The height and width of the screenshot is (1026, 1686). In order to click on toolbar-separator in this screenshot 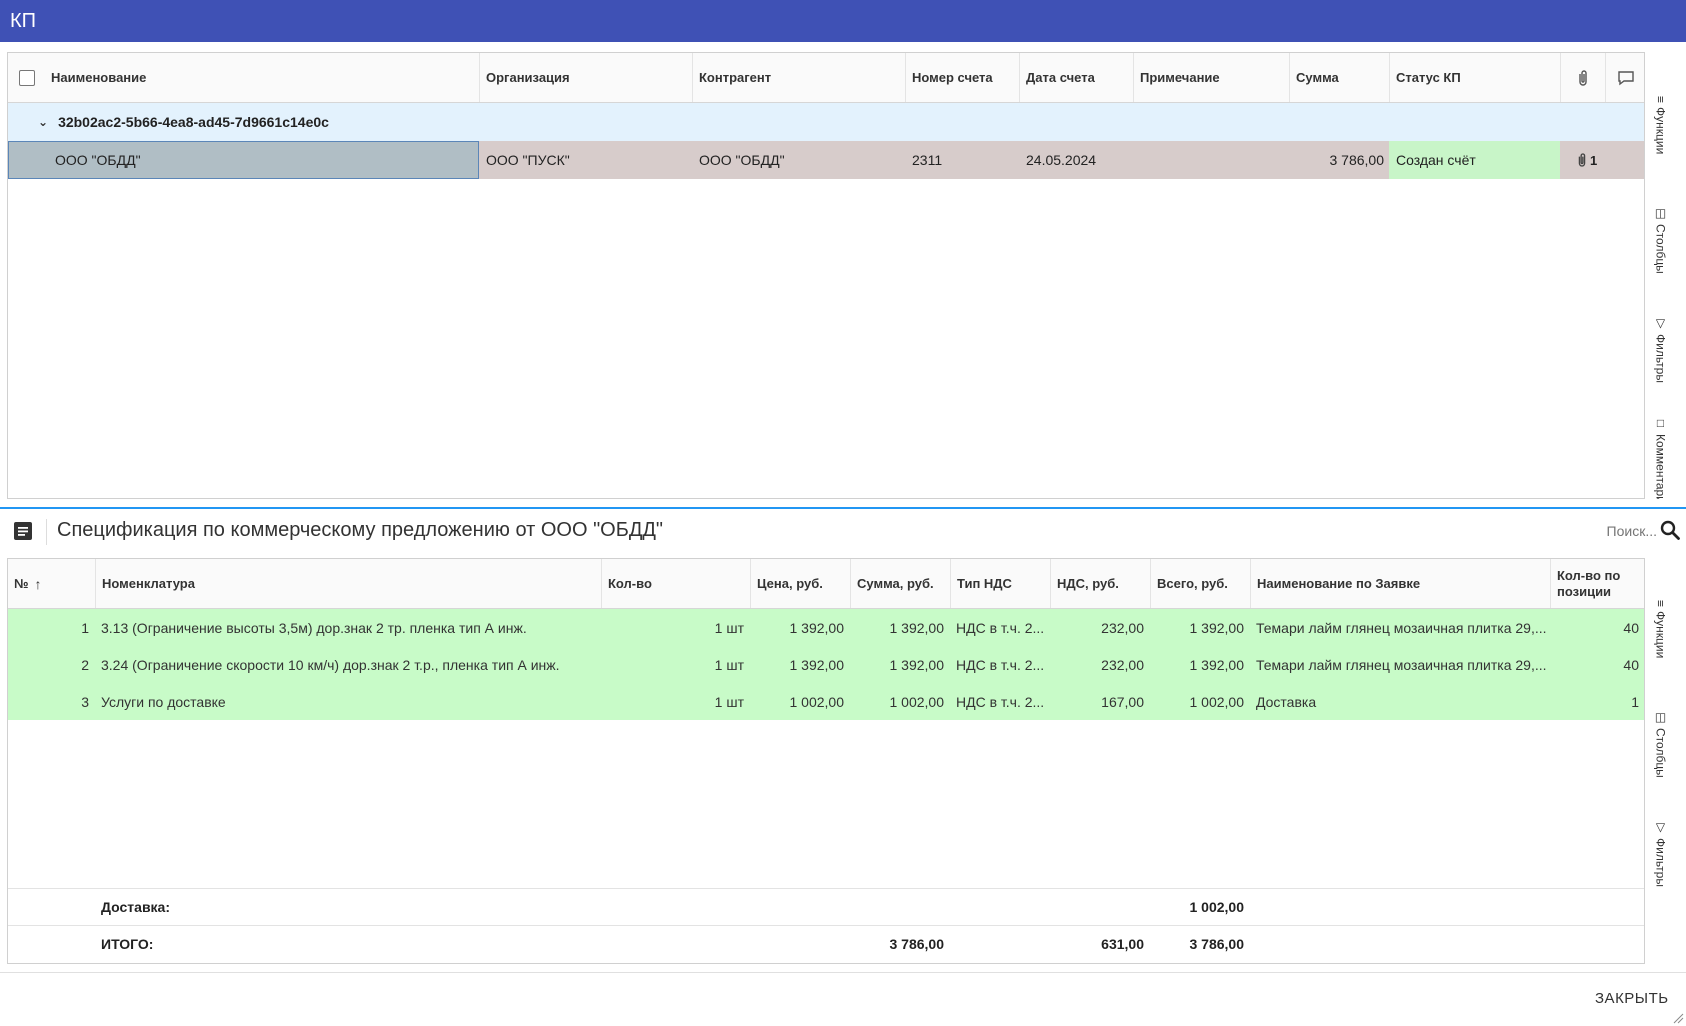, I will do `click(46, 532)`.